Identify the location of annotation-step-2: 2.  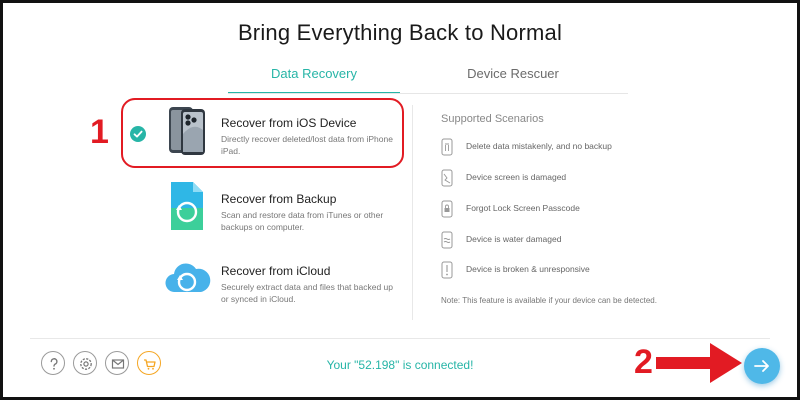
(643, 362).